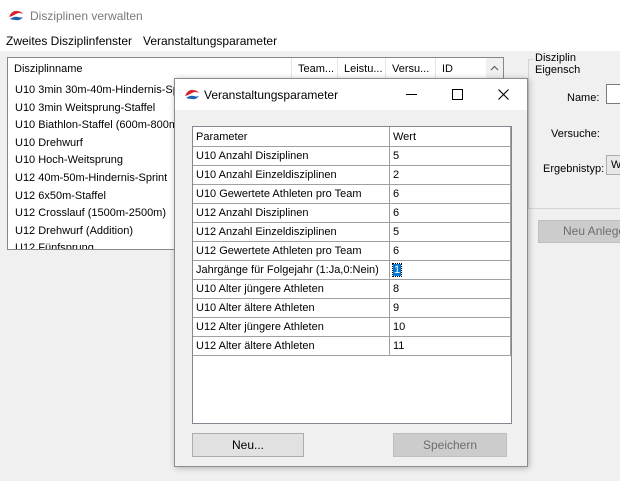 The width and height of the screenshot is (620, 481). I want to click on dialog-title: Veranstaltungsparameter, so click(271, 95).